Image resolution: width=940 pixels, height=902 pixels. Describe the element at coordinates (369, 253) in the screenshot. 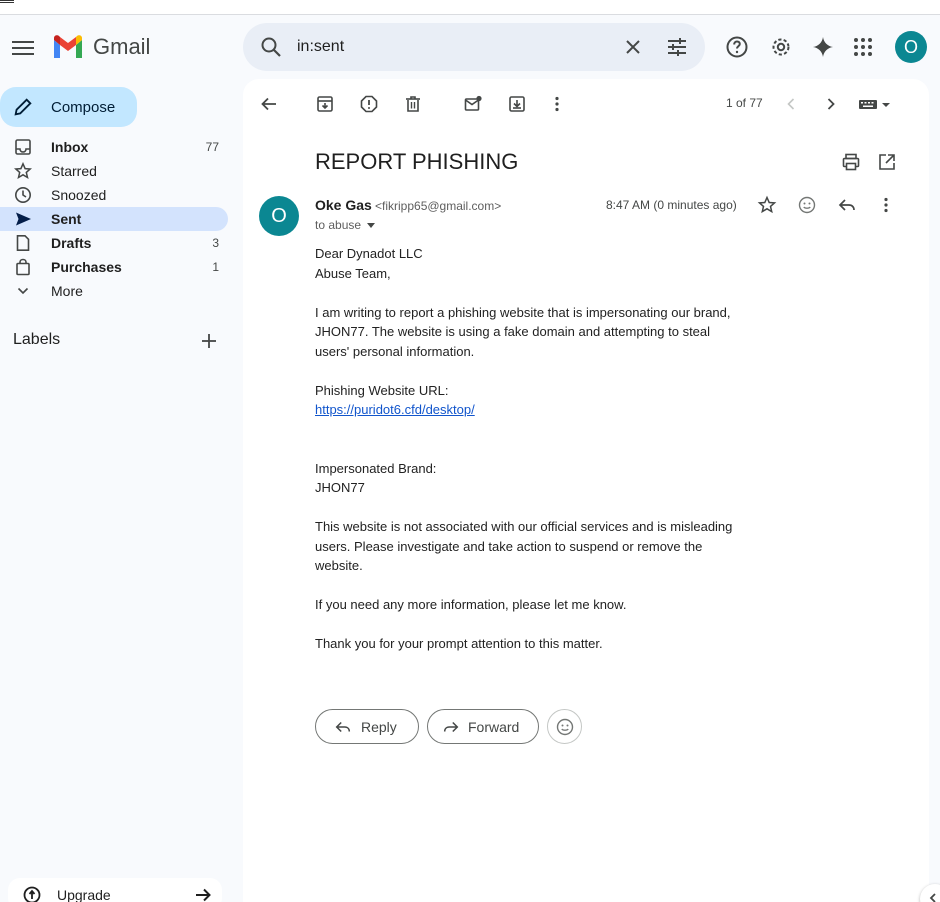

I see `greeting-line: Dear Dynadot LLC` at that location.